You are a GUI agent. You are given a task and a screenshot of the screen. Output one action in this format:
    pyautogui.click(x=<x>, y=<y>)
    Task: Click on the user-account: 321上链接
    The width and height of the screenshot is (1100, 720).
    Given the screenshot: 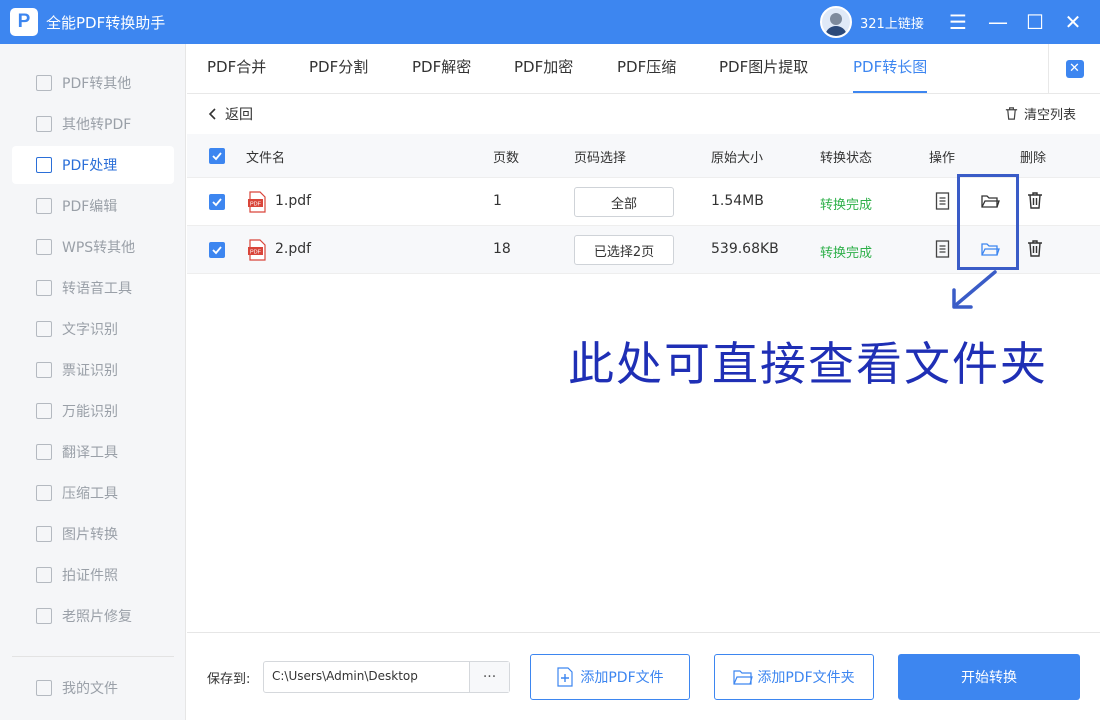 What is the action you would take?
    pyautogui.click(x=872, y=22)
    